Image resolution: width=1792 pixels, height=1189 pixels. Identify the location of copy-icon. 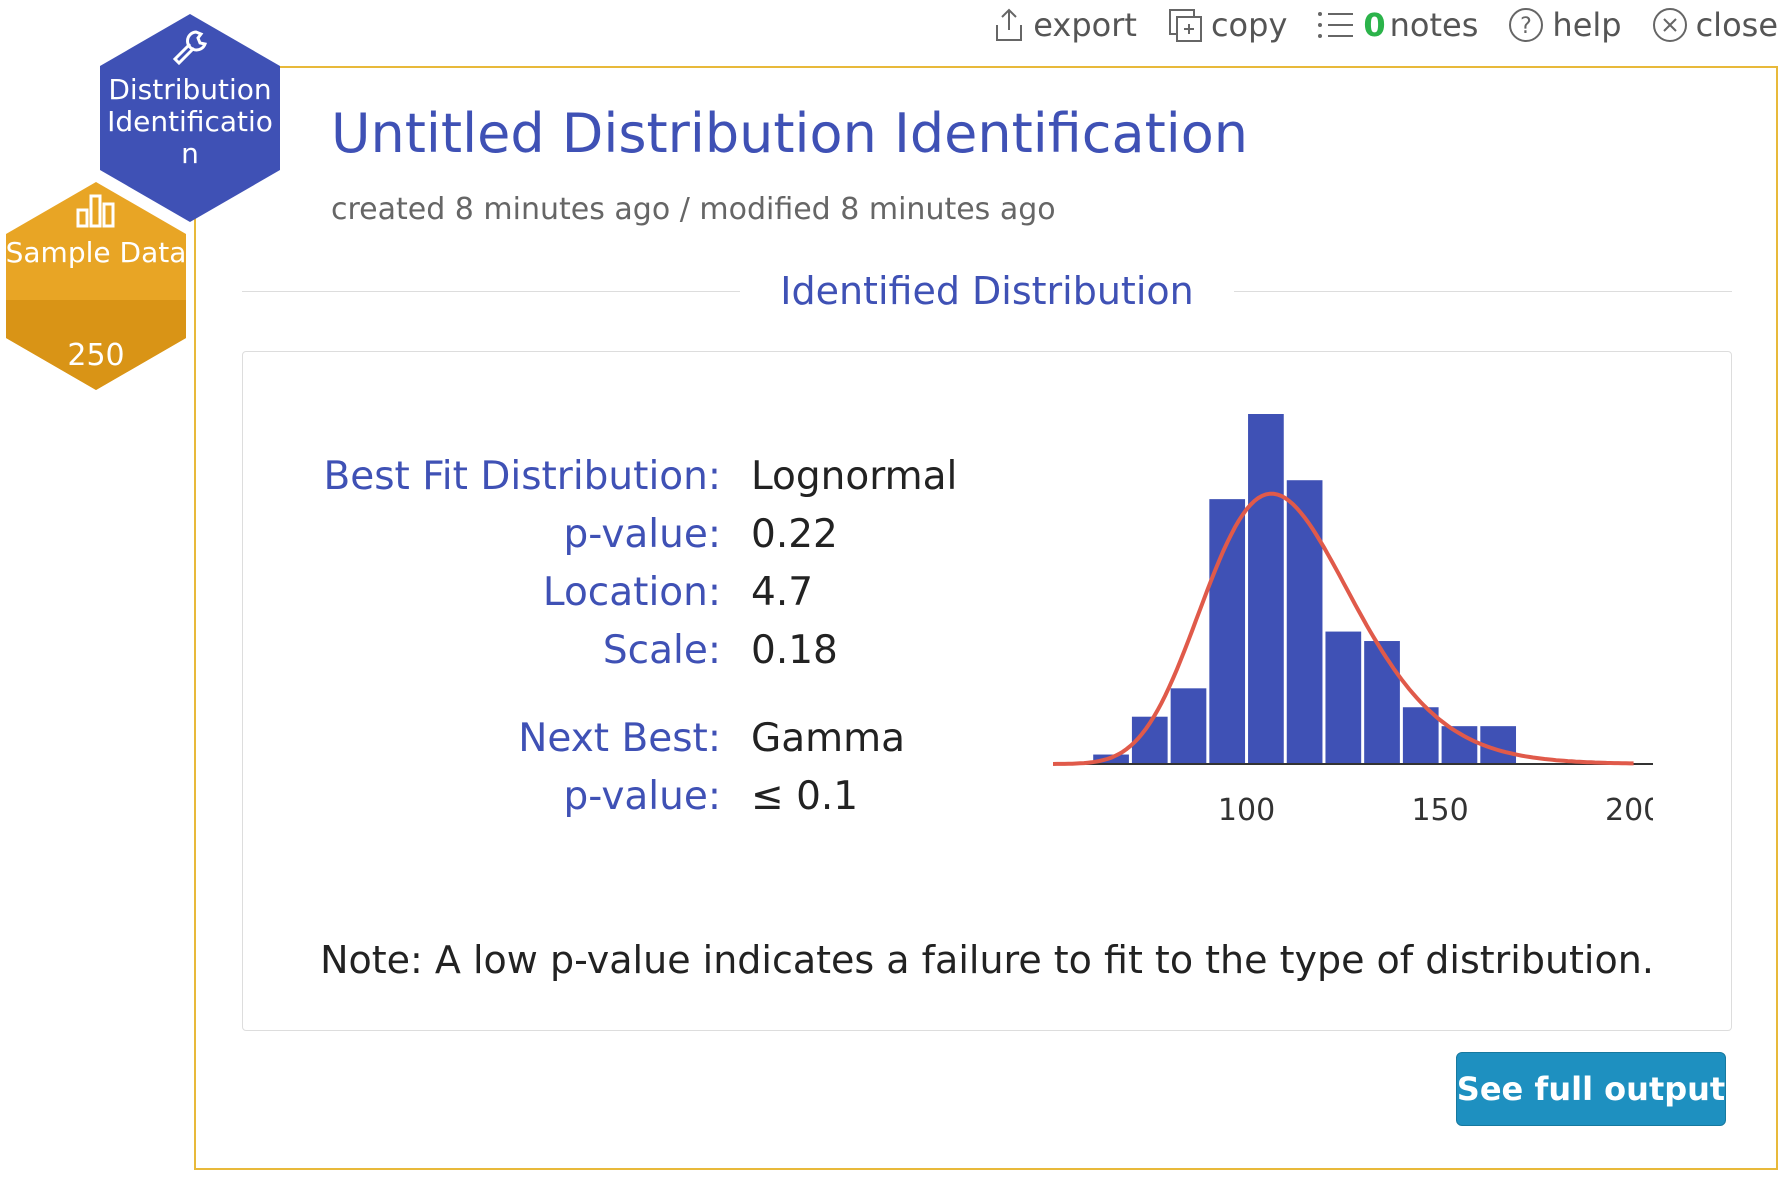
(1185, 25).